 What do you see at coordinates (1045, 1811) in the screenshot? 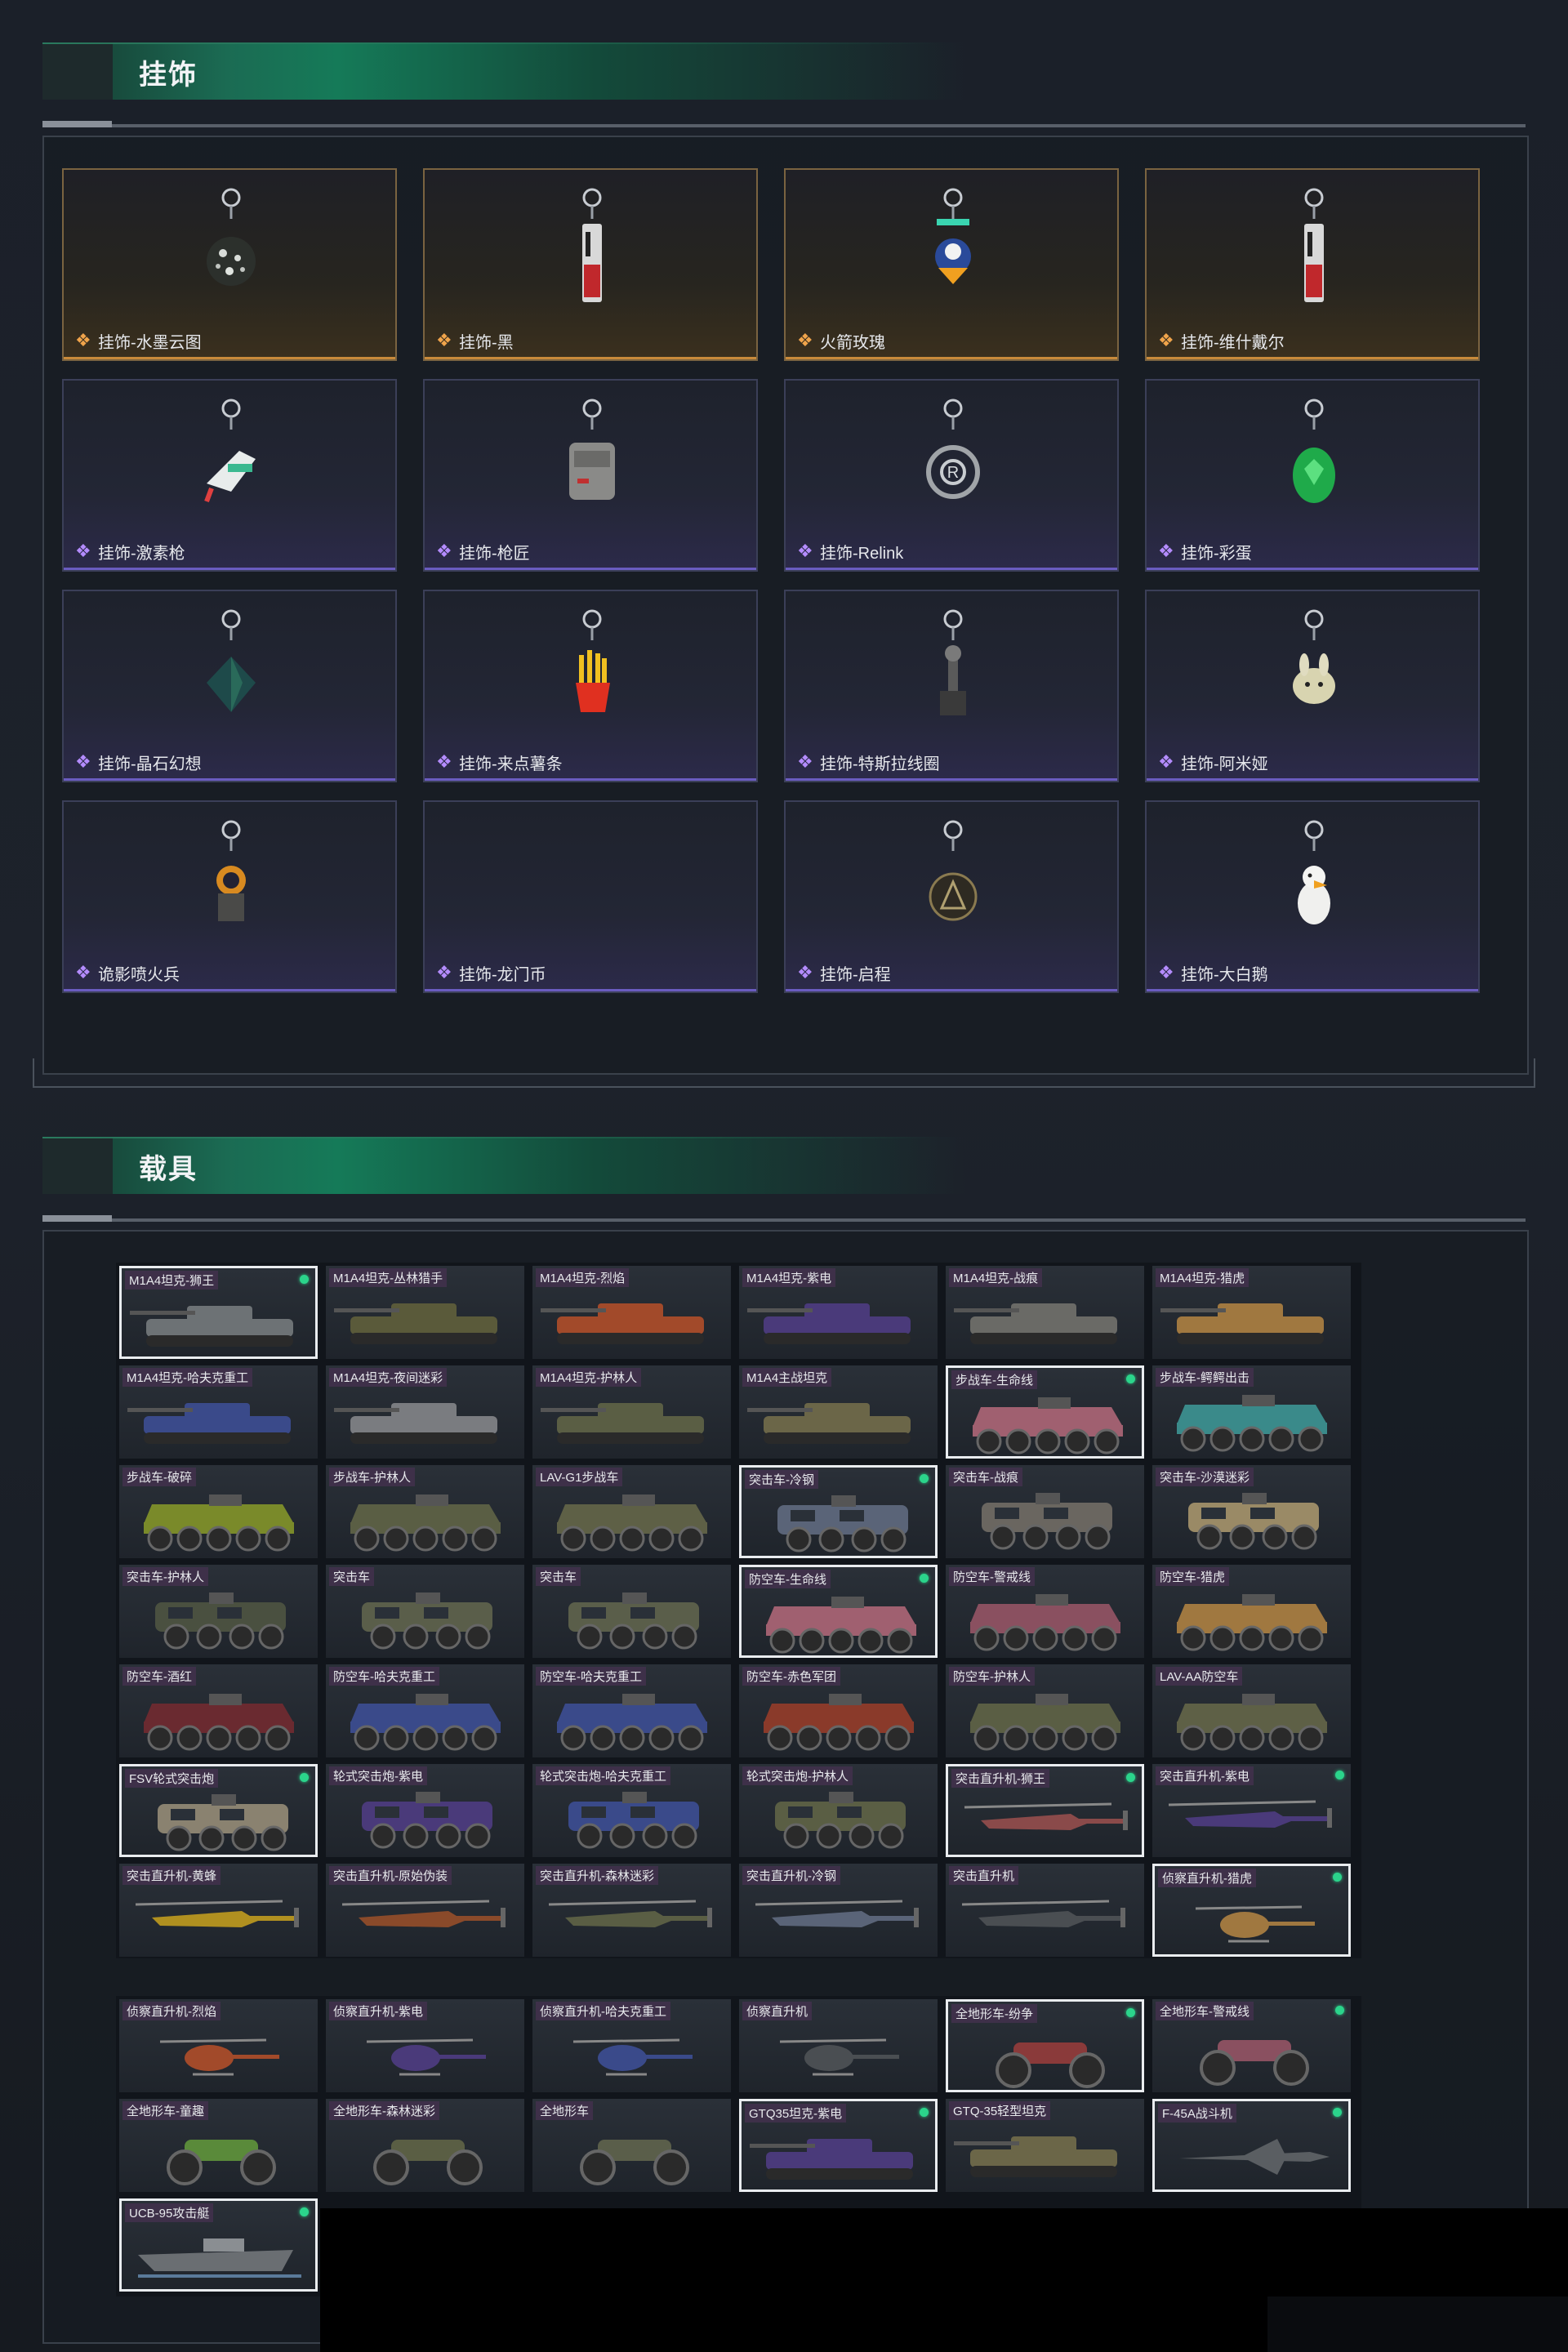
I see `vehicle-card: 突击直升机-狮王` at bounding box center [1045, 1811].